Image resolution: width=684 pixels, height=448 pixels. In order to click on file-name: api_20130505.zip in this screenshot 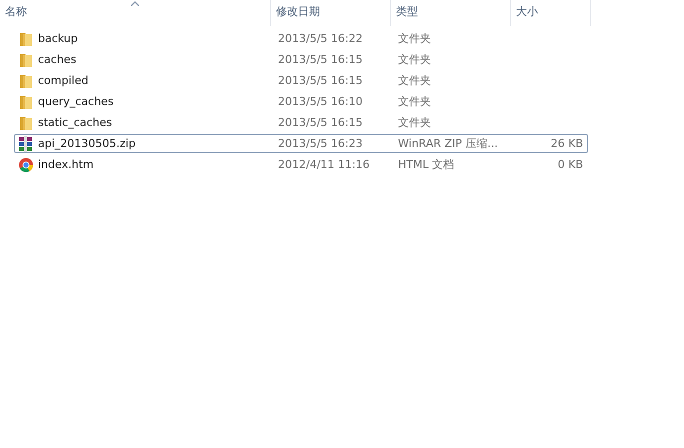, I will do `click(87, 143)`.